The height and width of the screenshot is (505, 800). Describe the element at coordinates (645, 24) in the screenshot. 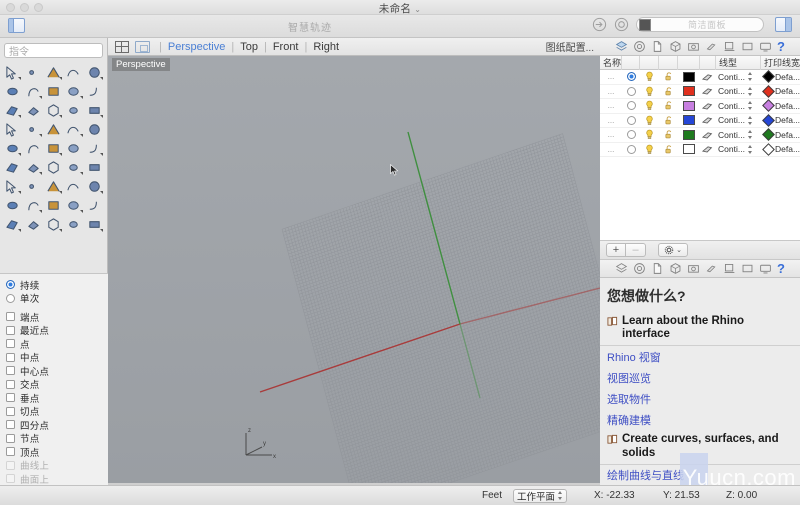

I see `search-color-swatch` at that location.